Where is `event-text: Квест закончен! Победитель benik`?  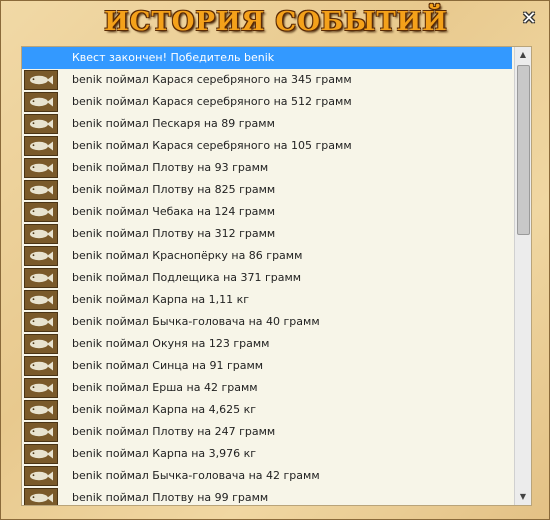
event-text: Квест закончен! Победитель benik is located at coordinates (173, 57).